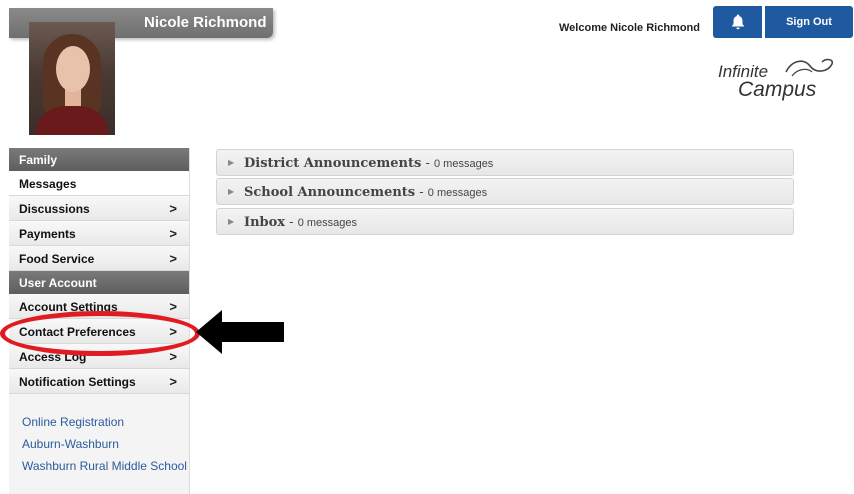 This screenshot has height=494, width=854. What do you see at coordinates (54, 209) in the screenshot?
I see `sidebar-item-label: Discussions` at bounding box center [54, 209].